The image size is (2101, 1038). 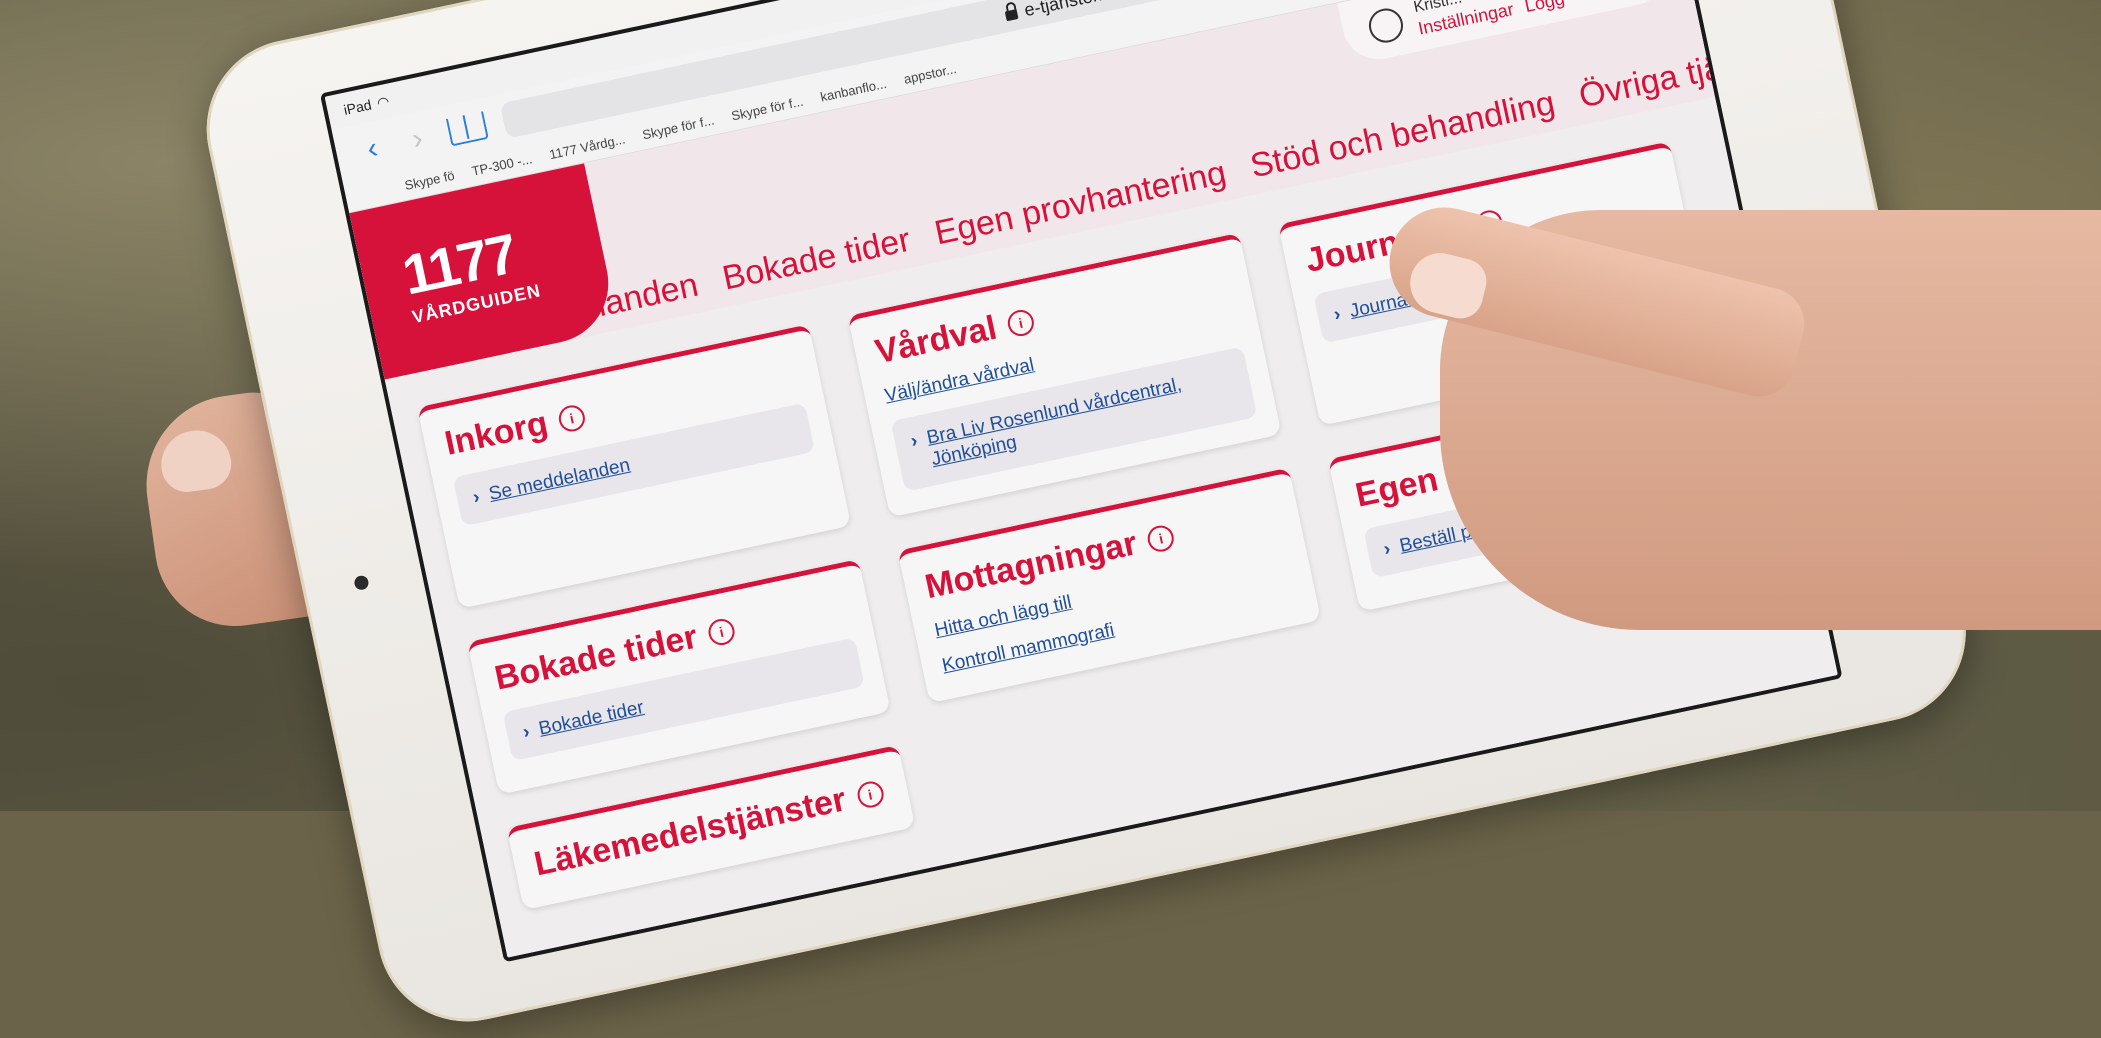 I want to click on card-inkorg: Inkorg i › Se meddelanden, so click(x=634, y=466).